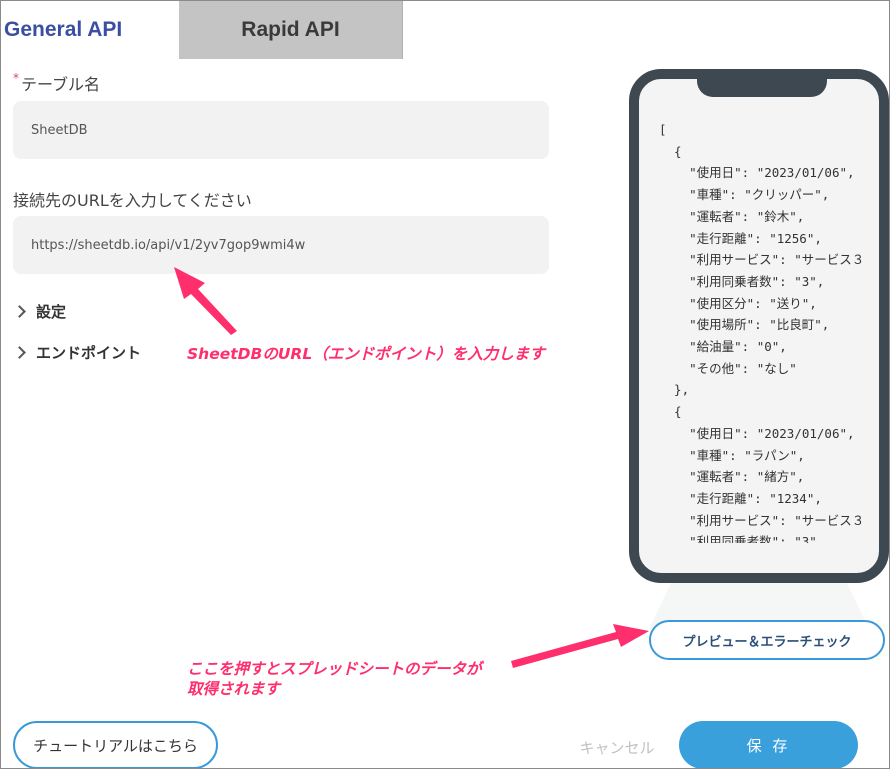  I want to click on preview-annotation: ここを押すとスプレッドシートのデータが 取得されます, so click(334, 679).